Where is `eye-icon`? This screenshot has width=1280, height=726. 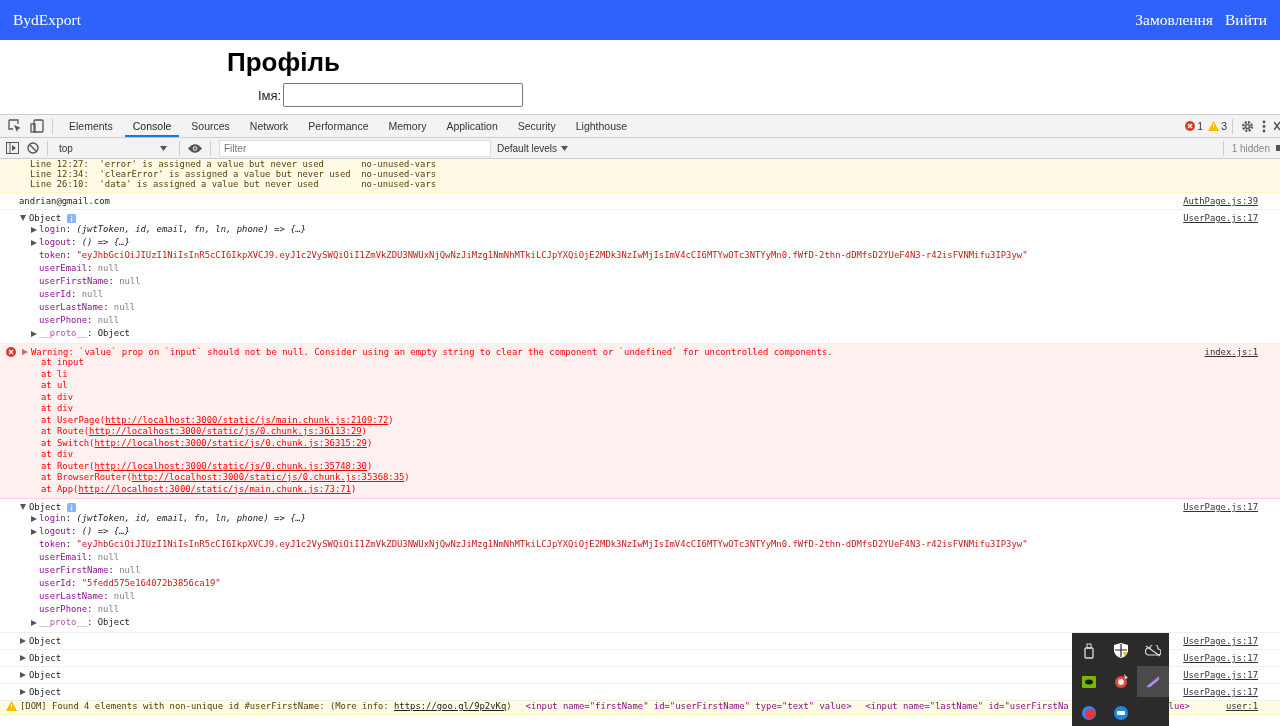 eye-icon is located at coordinates (195, 148).